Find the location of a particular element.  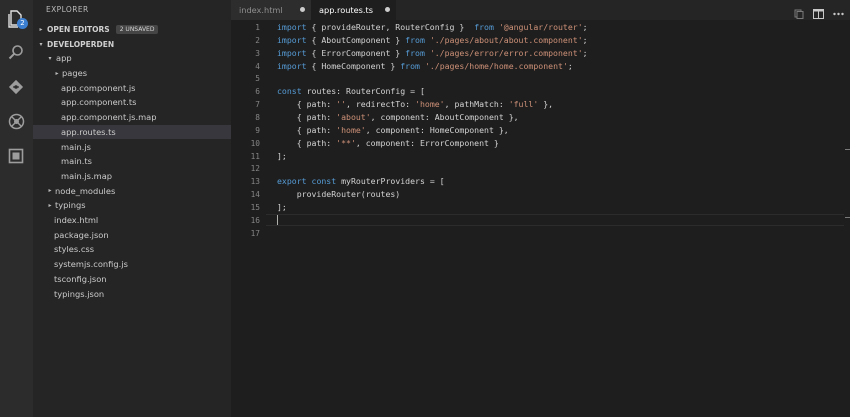

tree-item-file: index.html is located at coordinates (142, 220).